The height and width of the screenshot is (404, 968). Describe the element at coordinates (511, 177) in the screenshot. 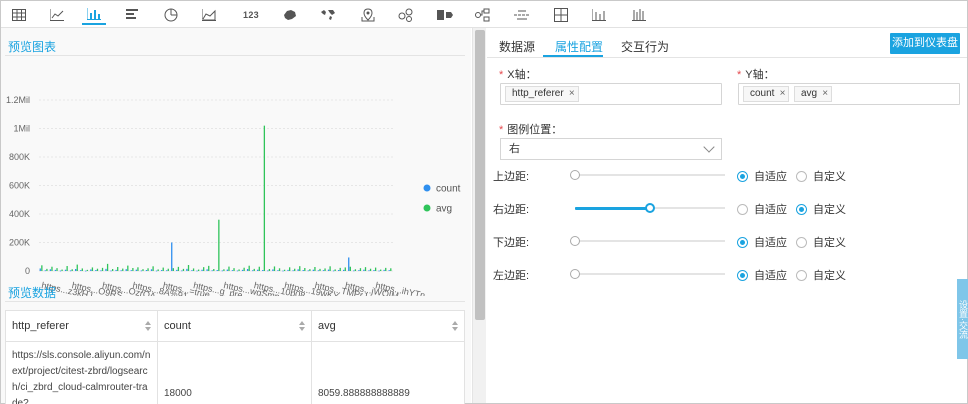

I see `margin-label: 上边距:` at that location.